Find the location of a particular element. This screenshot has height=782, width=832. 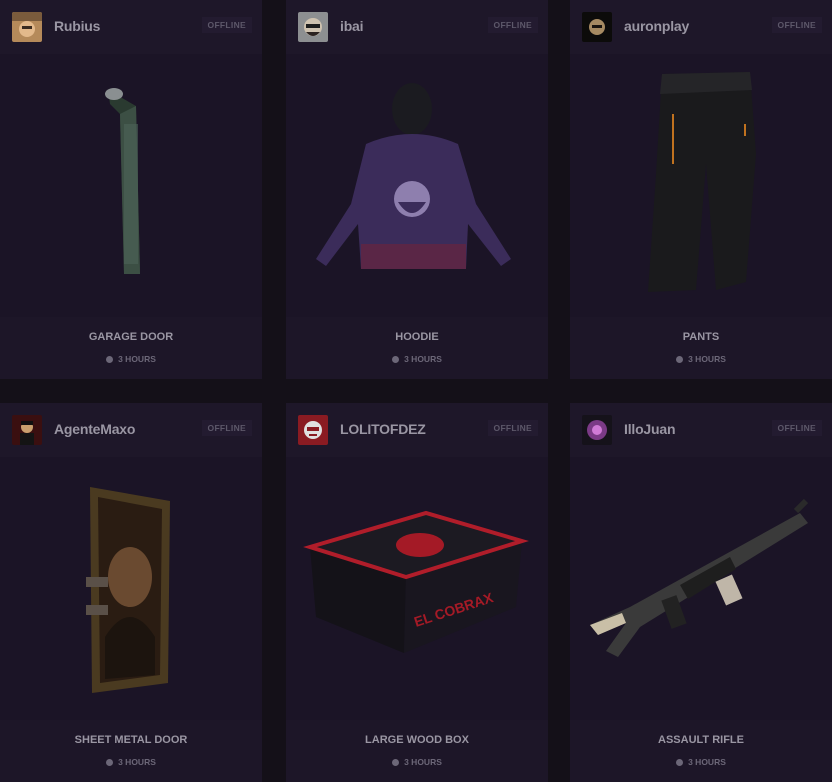

card-footer: HOODIE 3 HOURS is located at coordinates (417, 348).